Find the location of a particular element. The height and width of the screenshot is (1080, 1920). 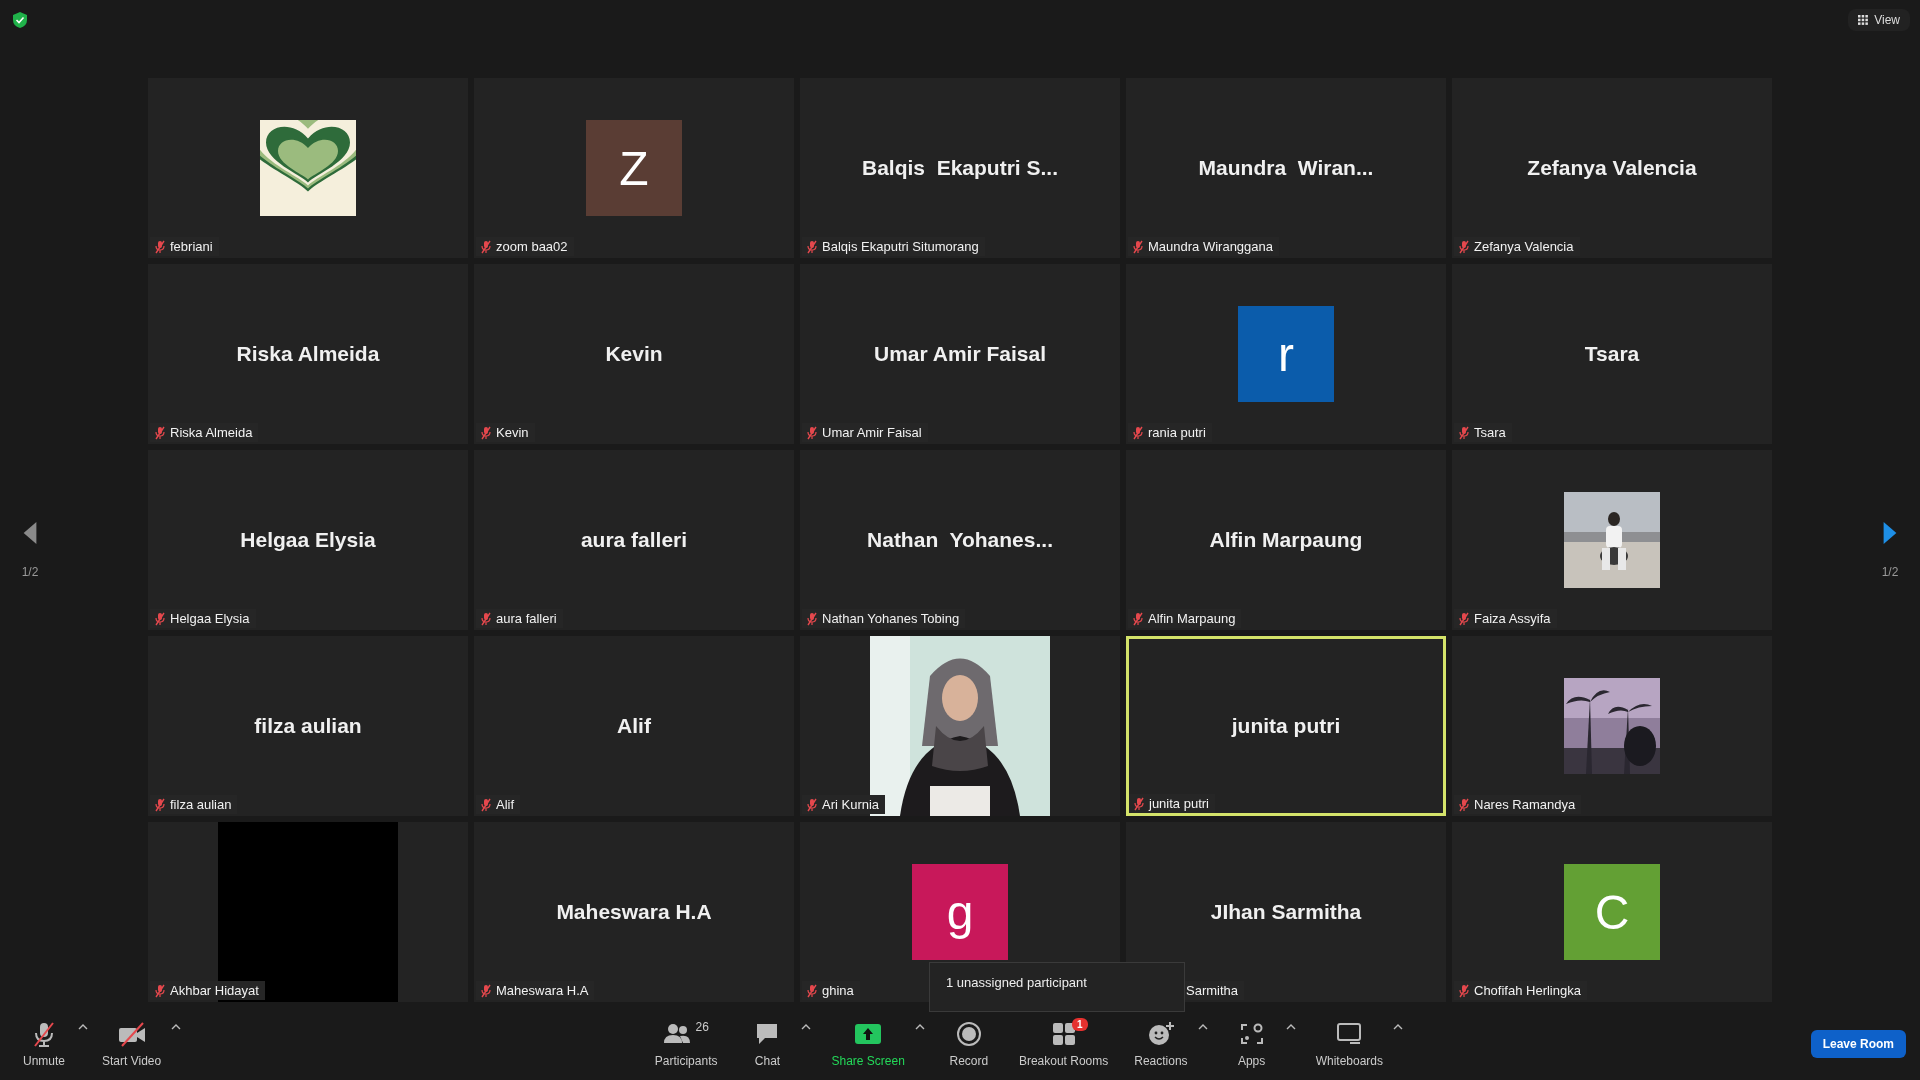

participant-name: Helgaa Elysia is located at coordinates (308, 540).